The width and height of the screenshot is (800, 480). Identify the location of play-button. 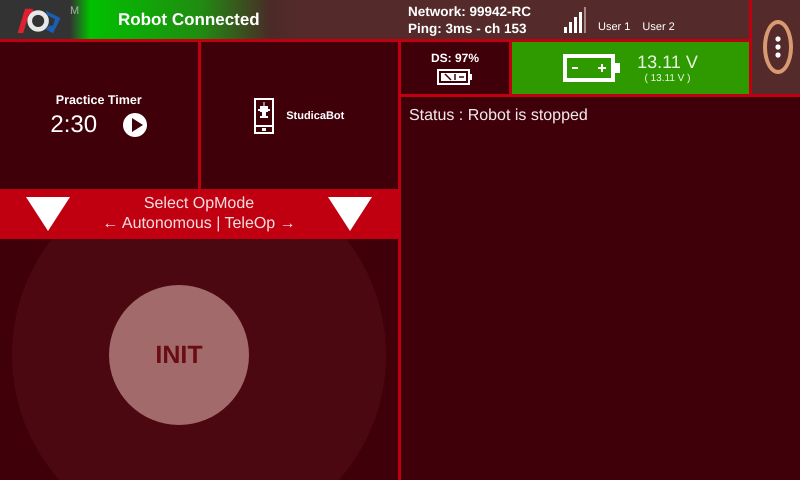
(135, 124).